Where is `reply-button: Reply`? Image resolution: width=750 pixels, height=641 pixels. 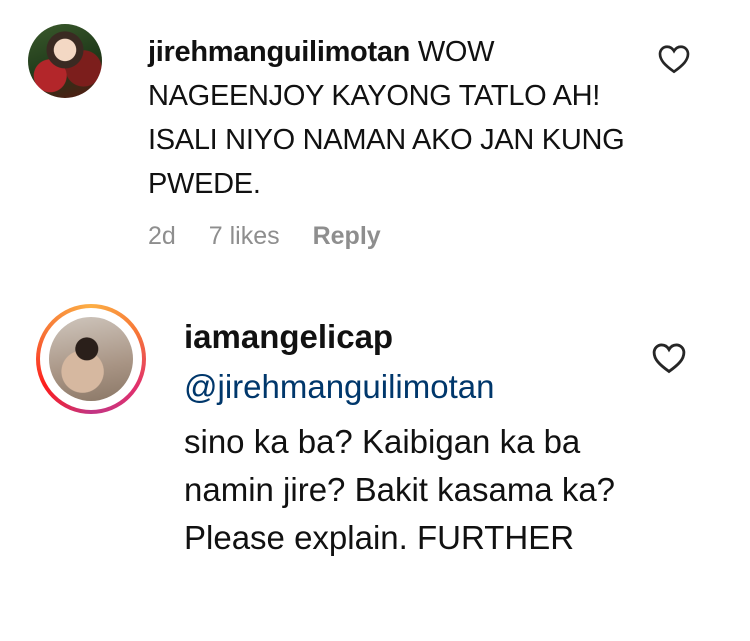
reply-button: Reply is located at coordinates (347, 236).